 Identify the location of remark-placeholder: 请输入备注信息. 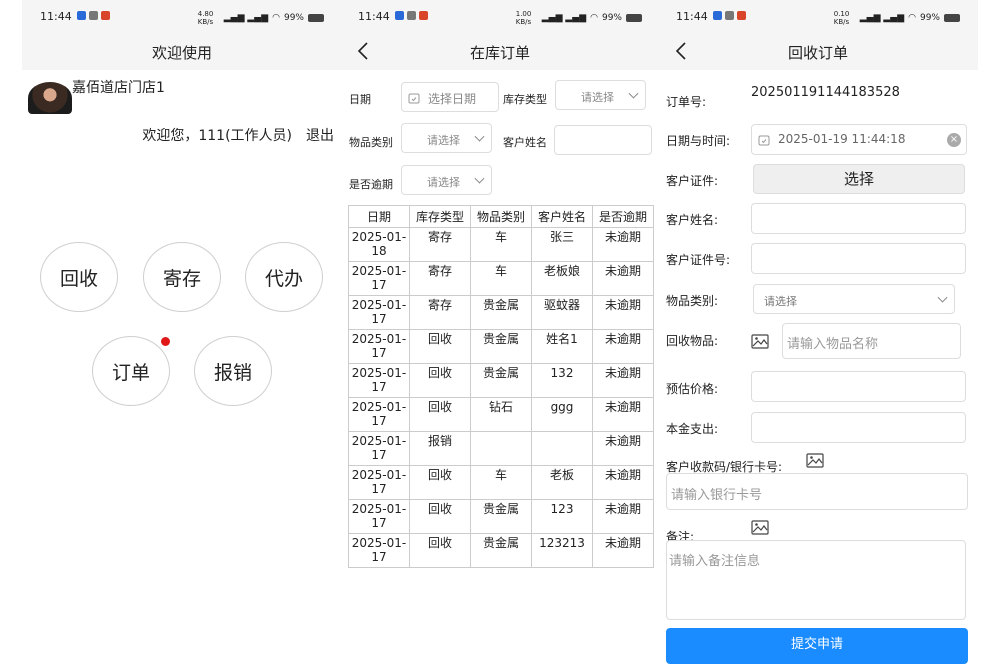
(715, 561).